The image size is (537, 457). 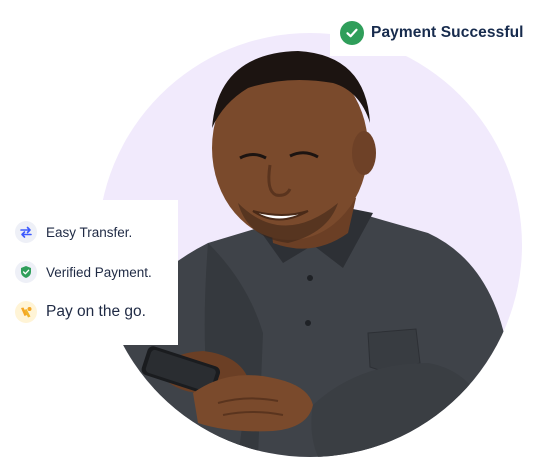 I want to click on feature-pay-on-the-go: Pay on the go., so click(x=96, y=312).